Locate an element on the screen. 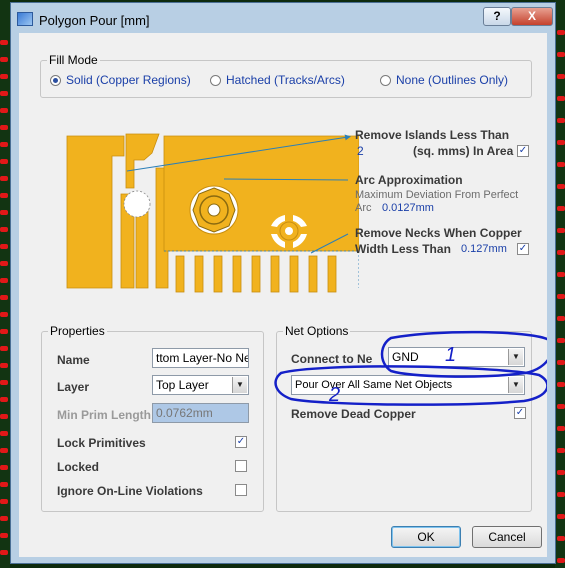 This screenshot has height=568, width=565. title-bar: Polygon Pour [mm] ? X is located at coordinates (283, 18).